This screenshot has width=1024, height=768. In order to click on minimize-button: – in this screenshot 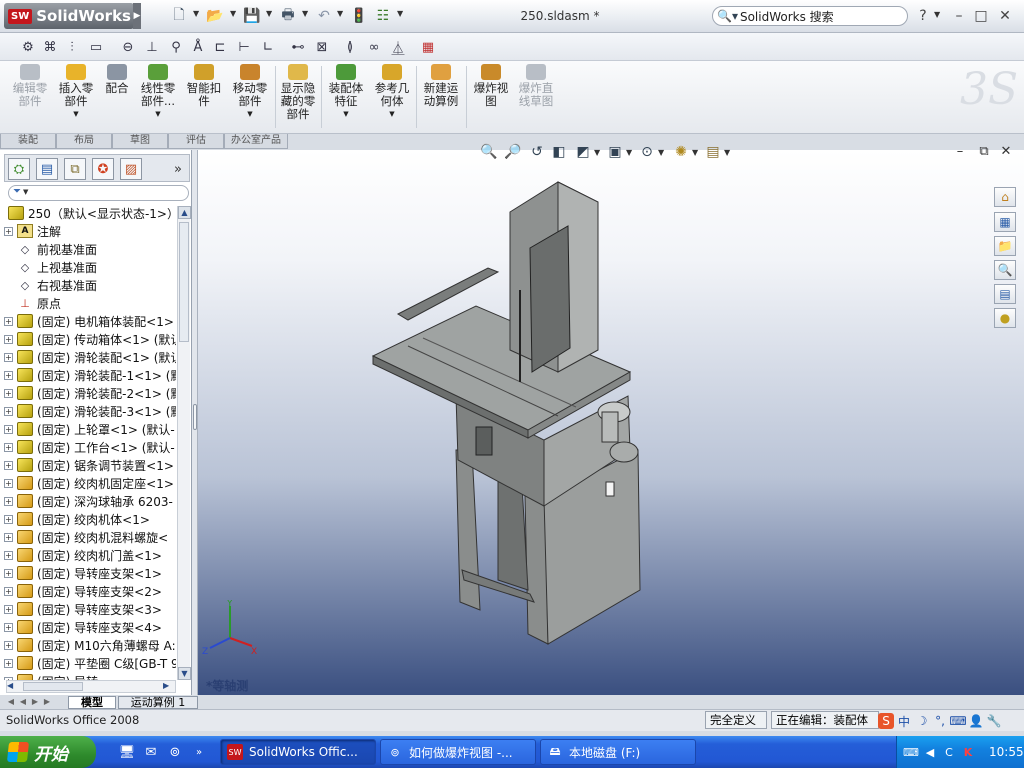, I will do `click(959, 16)`.